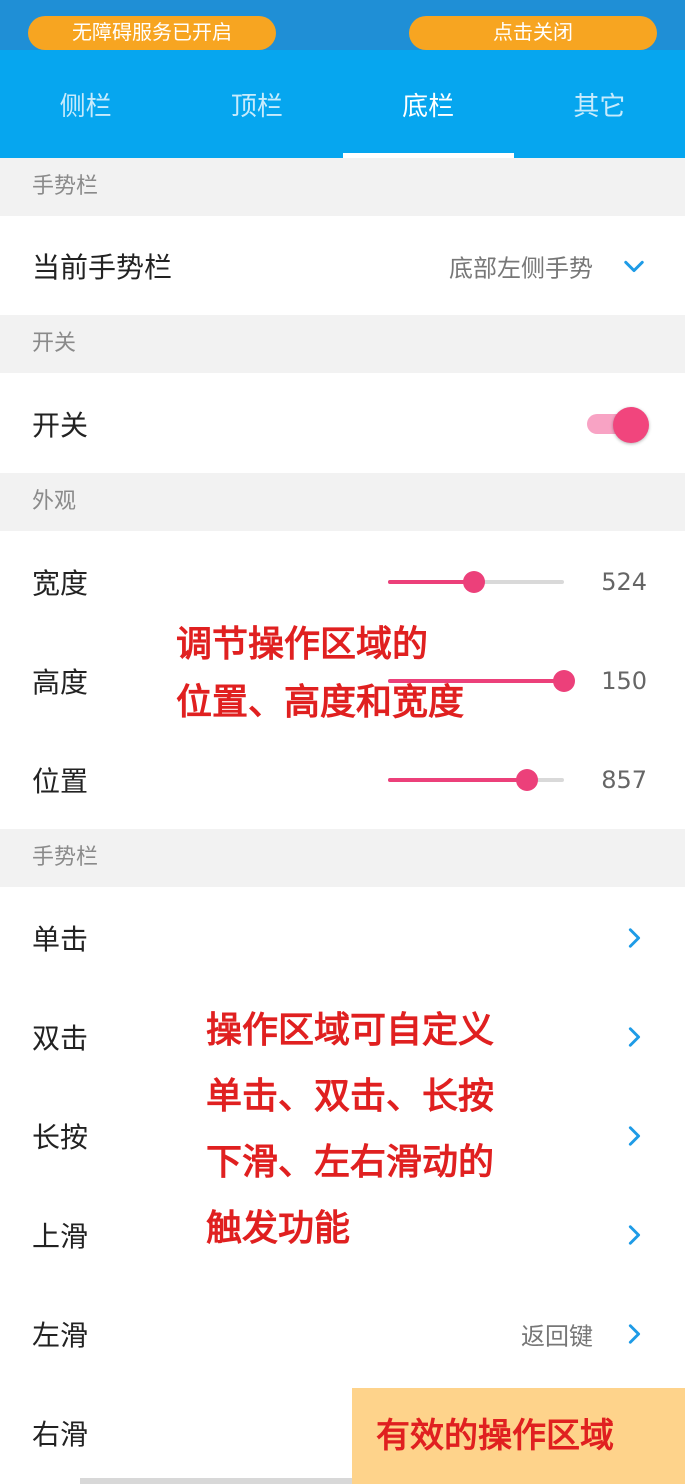 This screenshot has width=685, height=1484. I want to click on position-value: 857, so click(624, 779).